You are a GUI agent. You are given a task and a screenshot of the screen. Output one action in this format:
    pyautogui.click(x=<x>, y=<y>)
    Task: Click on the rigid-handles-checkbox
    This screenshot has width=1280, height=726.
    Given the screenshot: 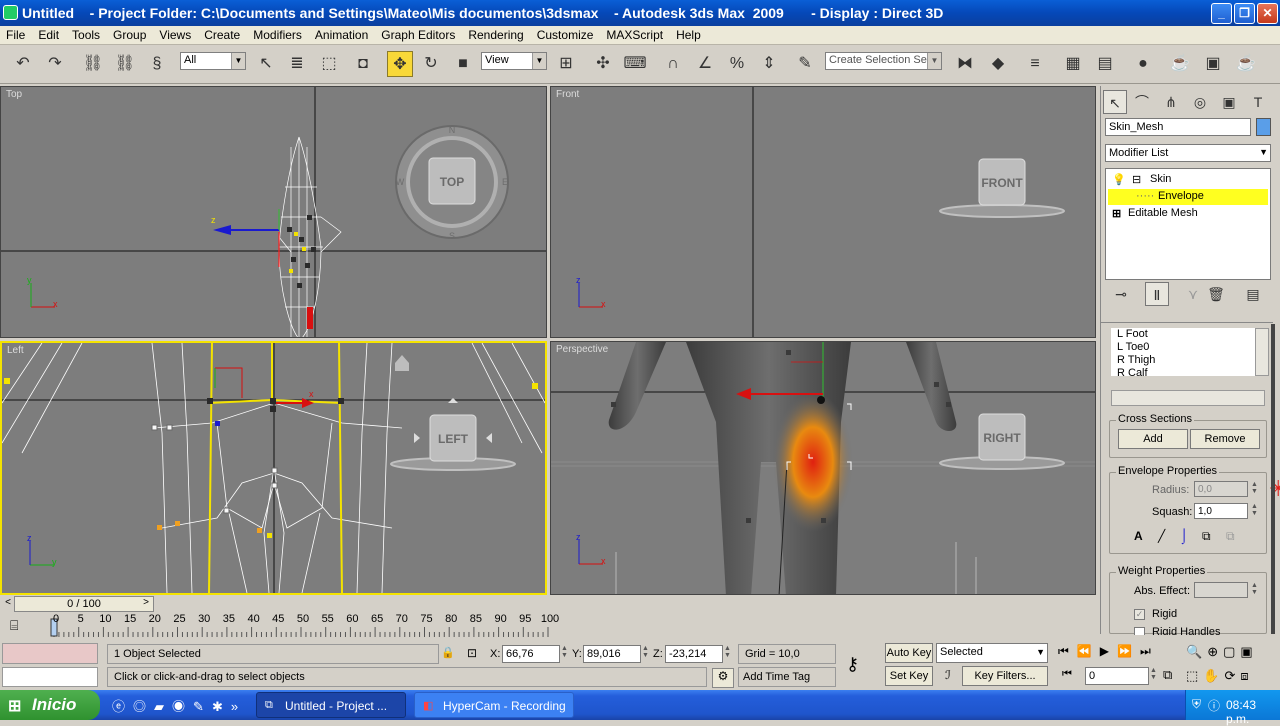 What is the action you would take?
    pyautogui.click(x=1139, y=631)
    